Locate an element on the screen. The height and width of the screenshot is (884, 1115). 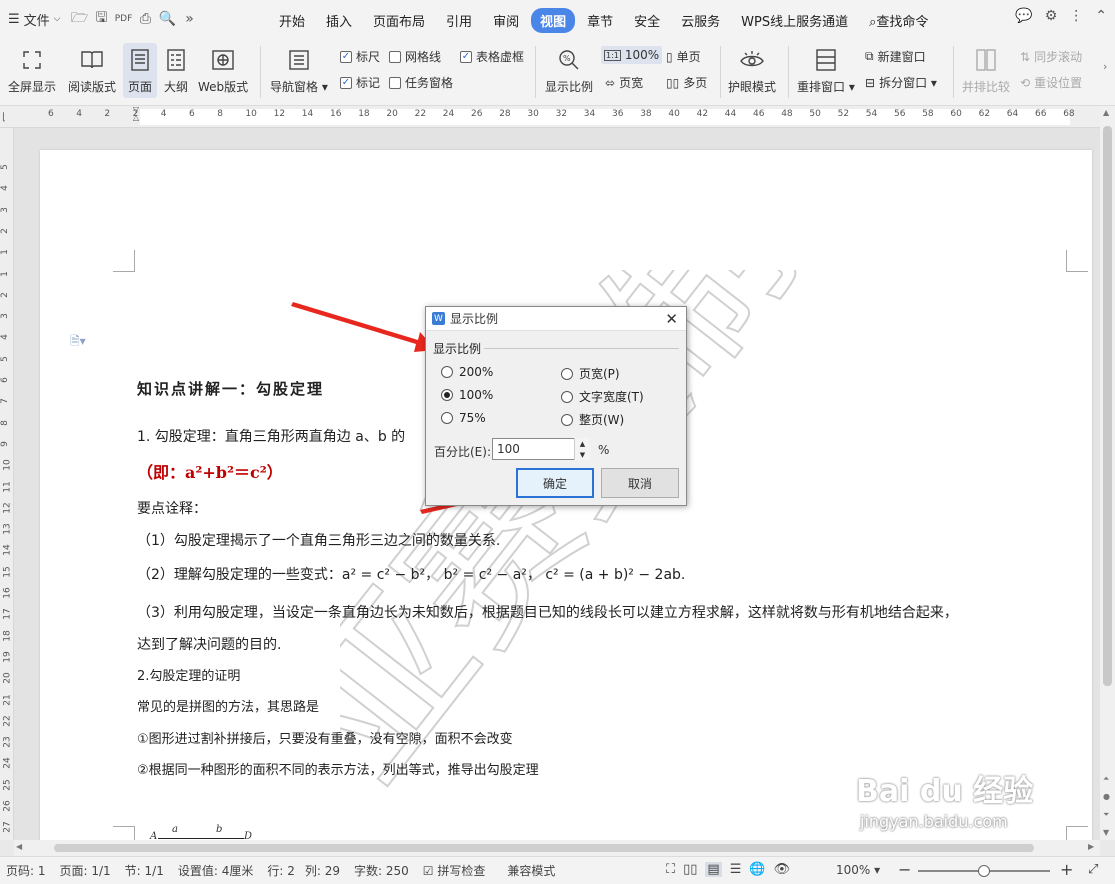
status-setting: 设置值: 4厘米 is located at coordinates (216, 870).